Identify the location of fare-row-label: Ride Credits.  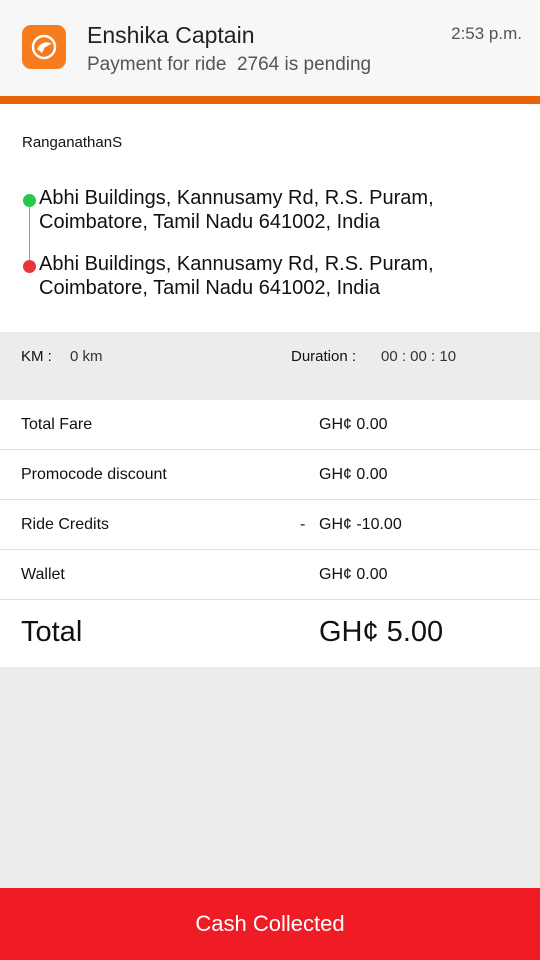
(65, 524).